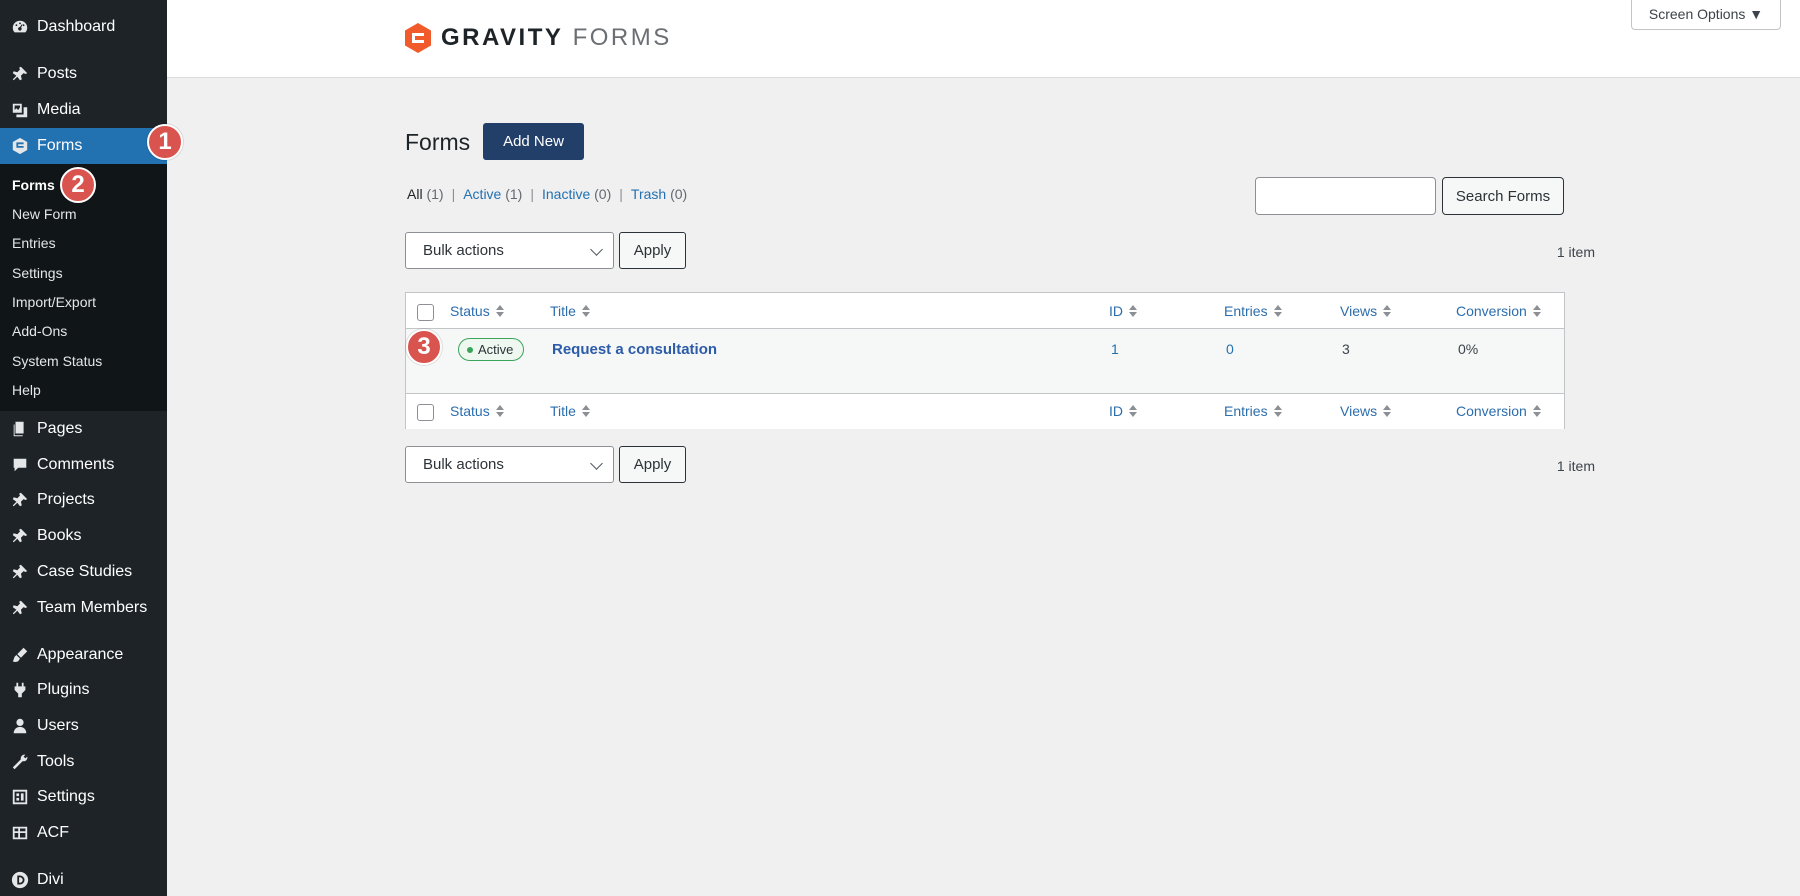  Describe the element at coordinates (509, 250) in the screenshot. I see `bulk-actions-select-top: Bulk actions` at that location.